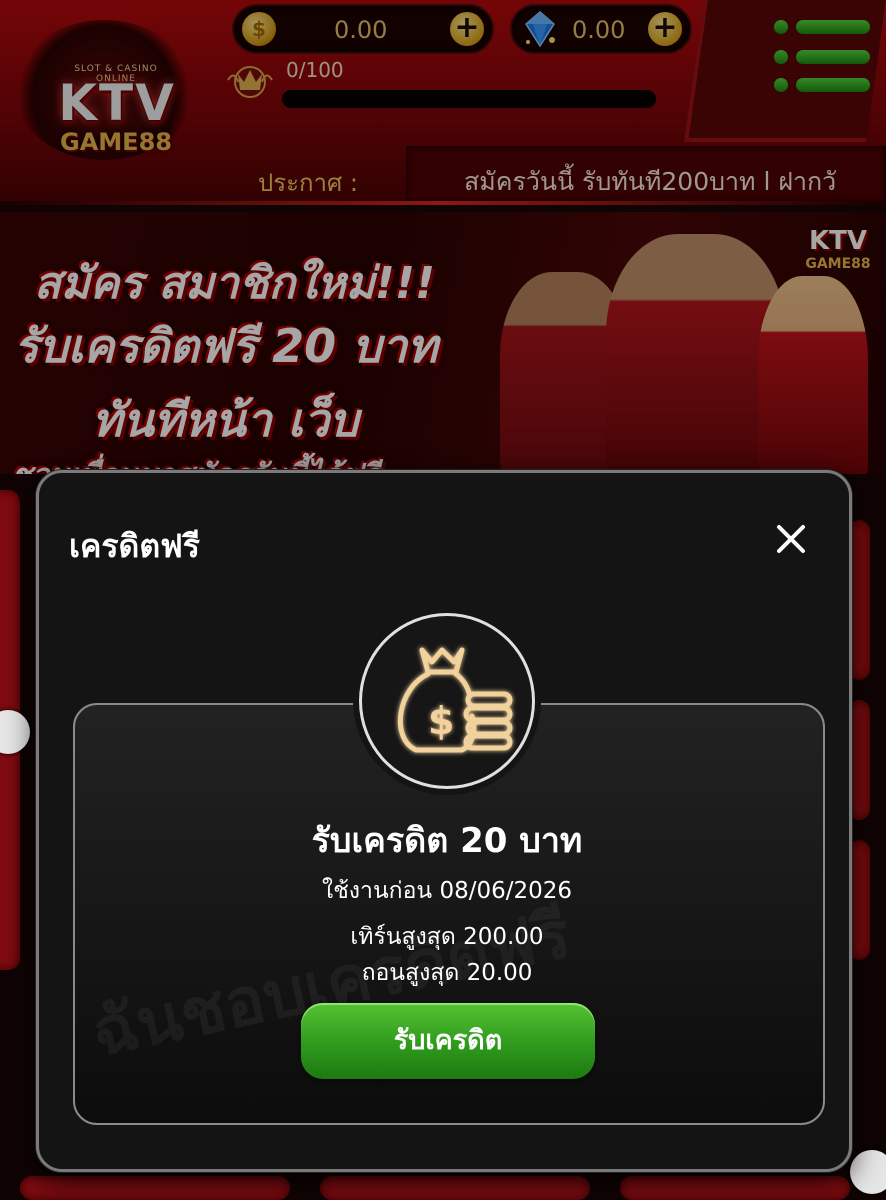  What do you see at coordinates (448, 1041) in the screenshot?
I see `claim-credit-button: รับเครดิต` at bounding box center [448, 1041].